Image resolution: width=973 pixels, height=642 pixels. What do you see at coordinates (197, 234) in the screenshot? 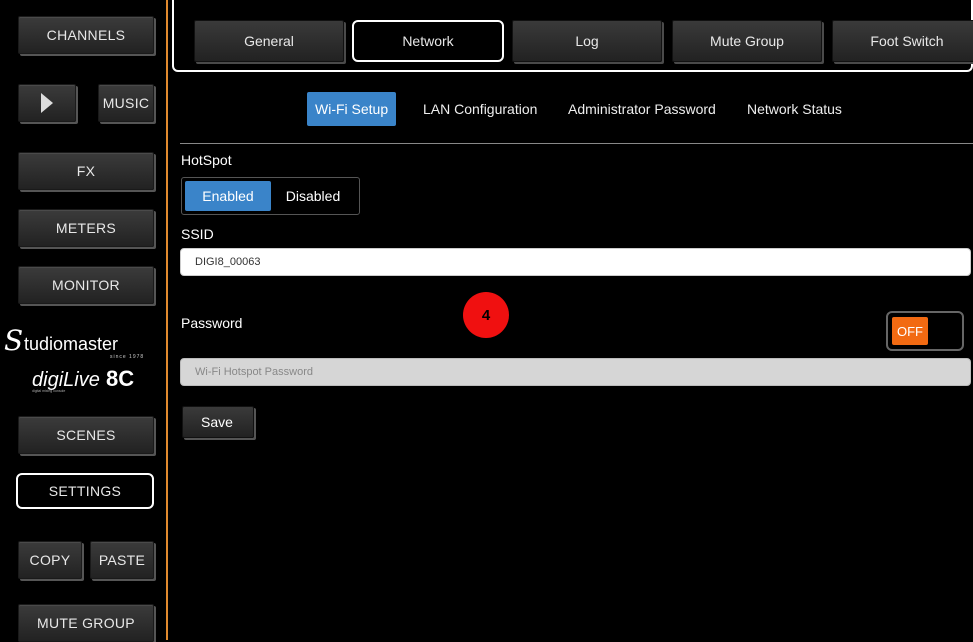
I see `ssid-label: SSID` at bounding box center [197, 234].